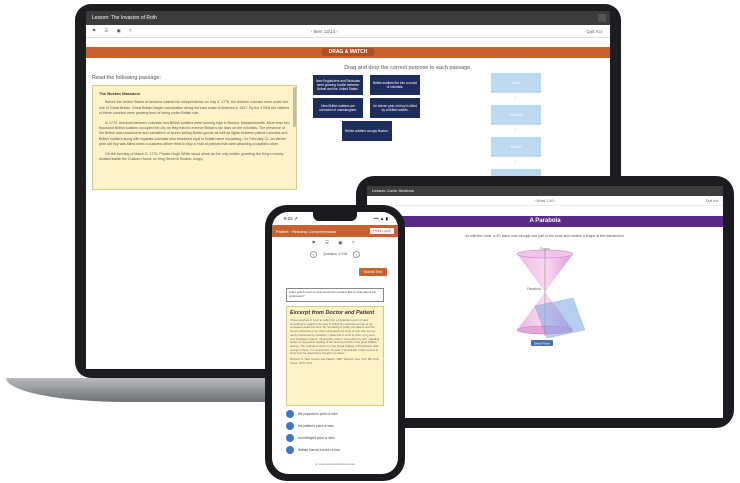 This screenshot has height=483, width=740. What do you see at coordinates (294, 107) in the screenshot?
I see `passage-scrollbar` at bounding box center [294, 107].